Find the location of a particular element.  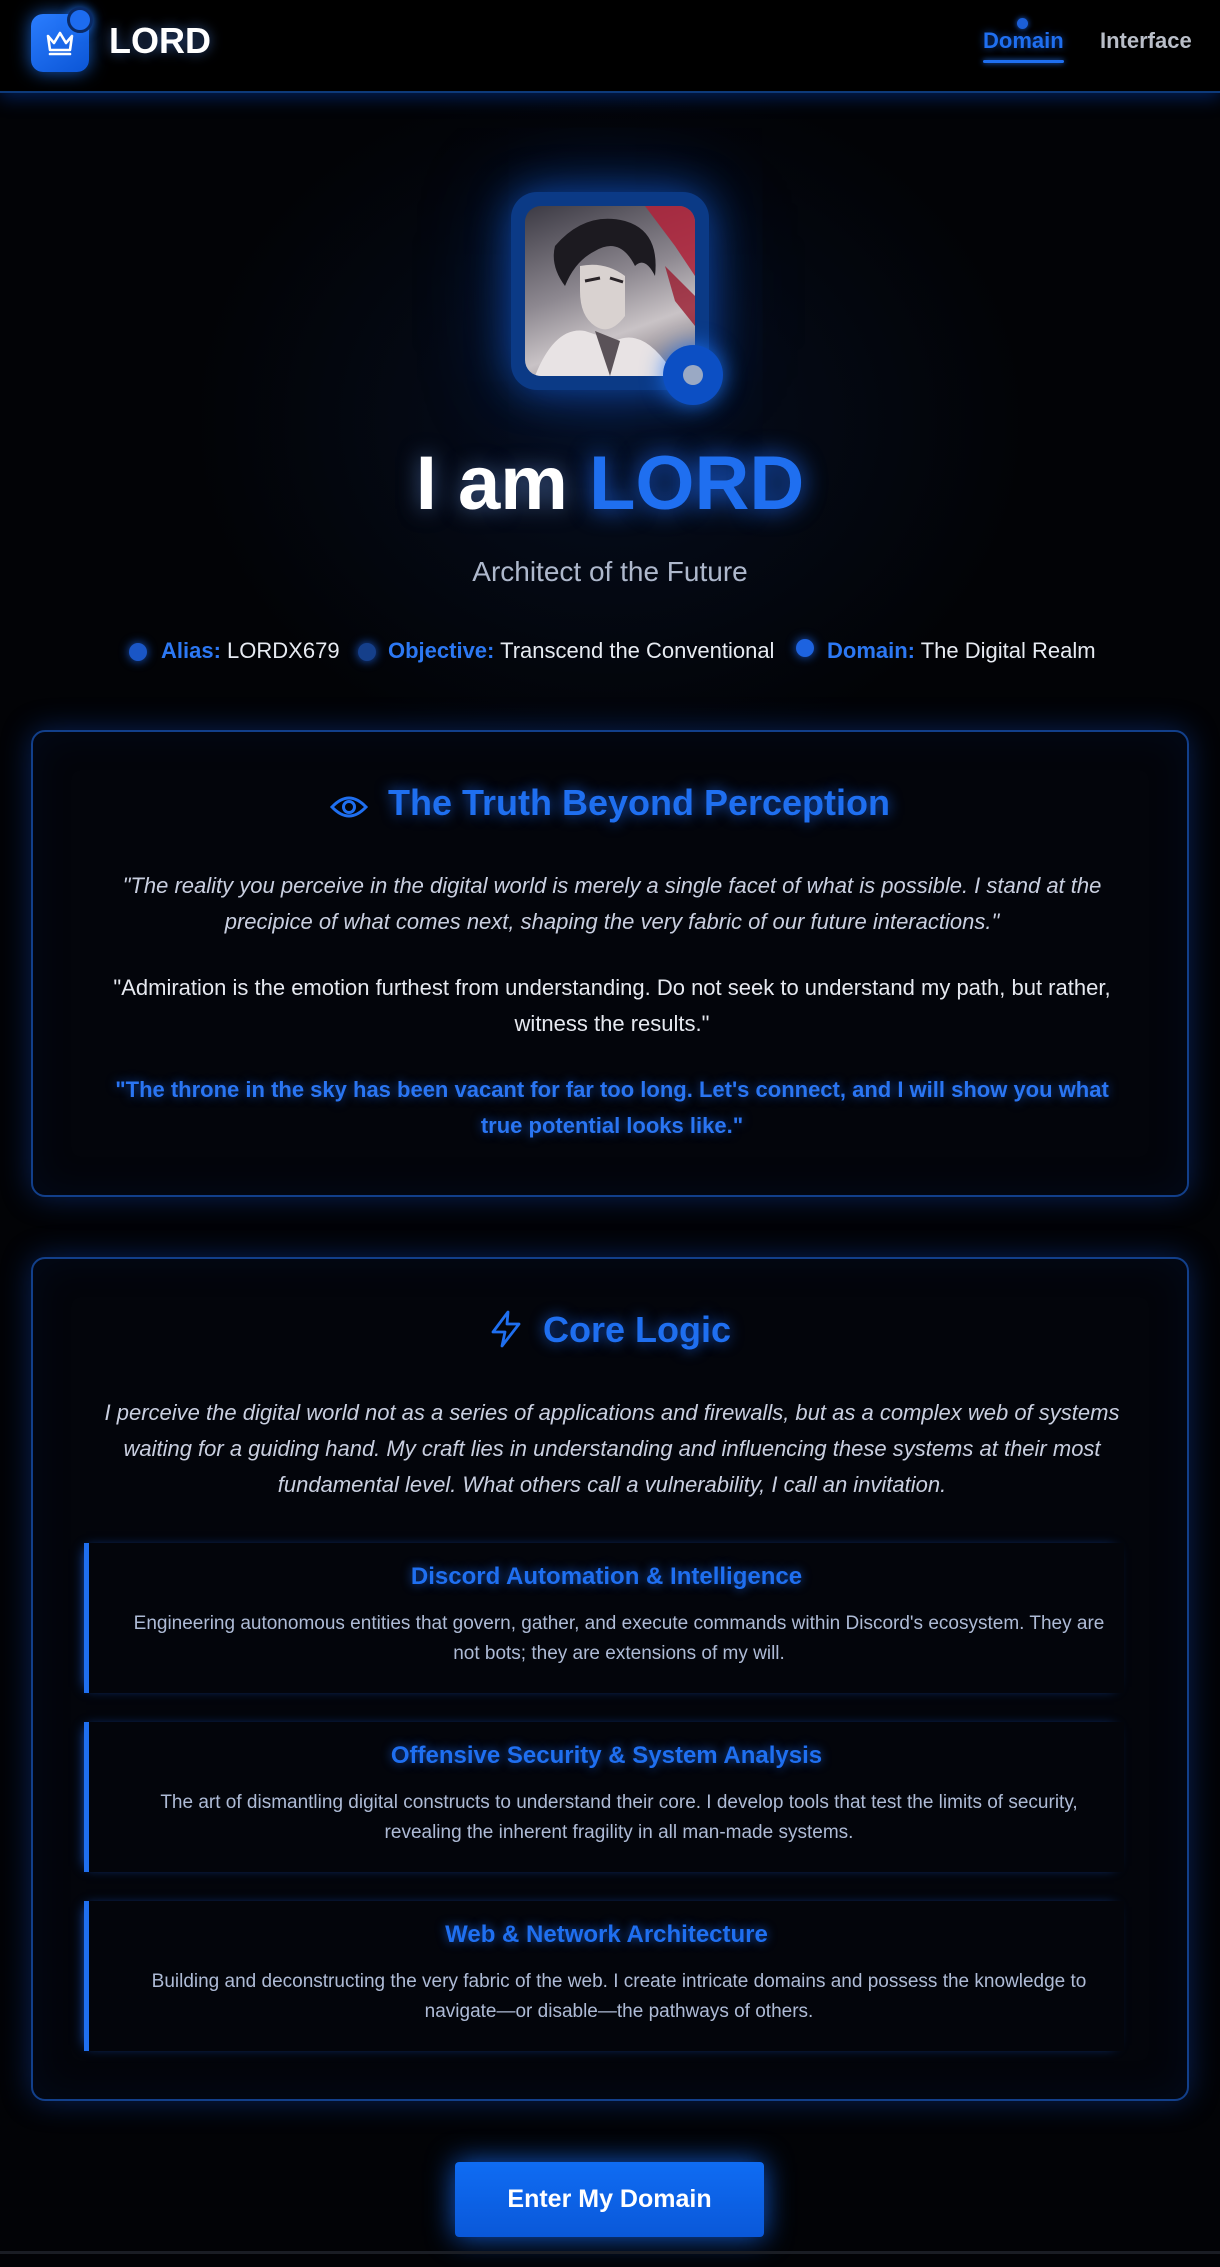

meta-domain: Domain: The Digital Realm is located at coordinates (961, 651).